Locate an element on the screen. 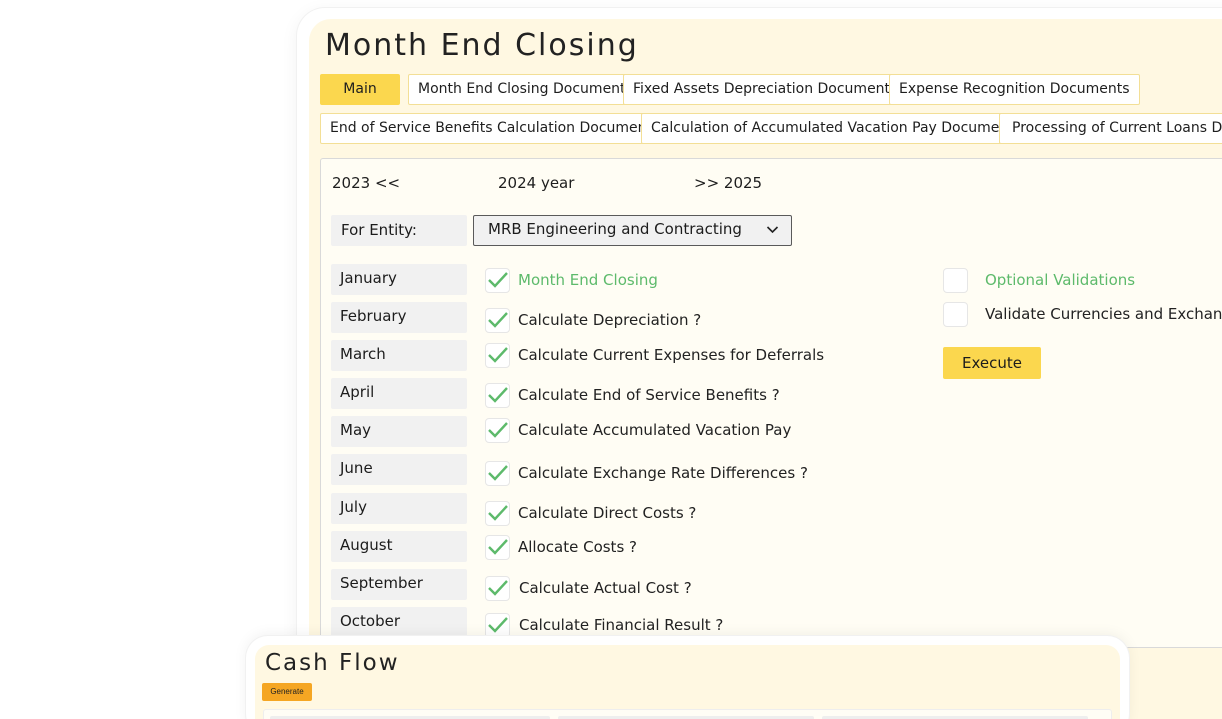 Image resolution: width=1222 pixels, height=719 pixels. page-title: Month End Closing is located at coordinates (482, 45).